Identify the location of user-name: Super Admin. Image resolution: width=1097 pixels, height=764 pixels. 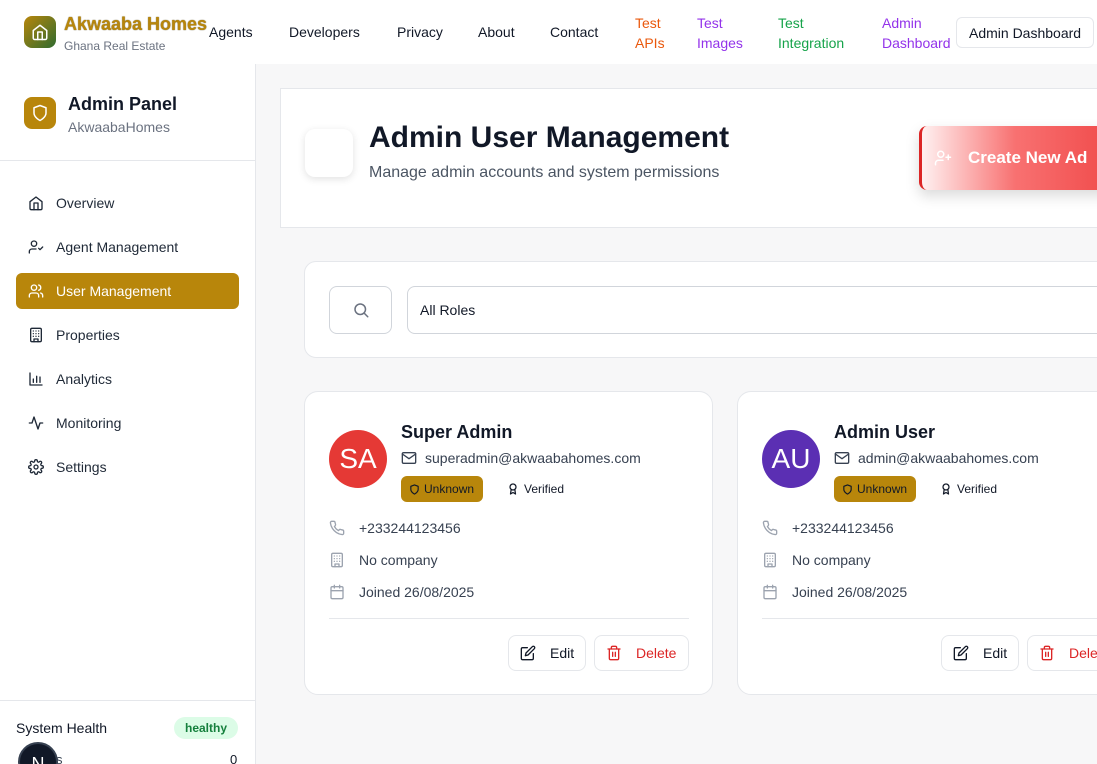
(457, 432).